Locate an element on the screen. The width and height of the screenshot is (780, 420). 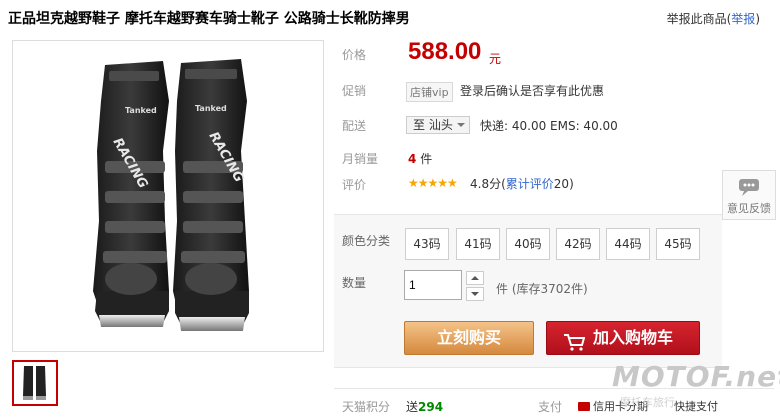
product-title: 正品坦克越野鞋子 摩托车越野赛车骑士靴子 公路骑士长靴防摔男 is located at coordinates (209, 19).